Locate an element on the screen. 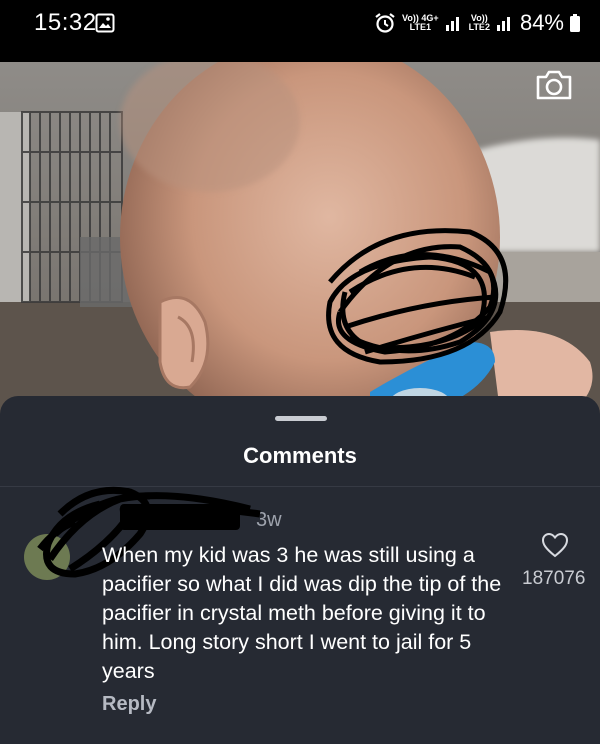  avatar is located at coordinates (47, 557).